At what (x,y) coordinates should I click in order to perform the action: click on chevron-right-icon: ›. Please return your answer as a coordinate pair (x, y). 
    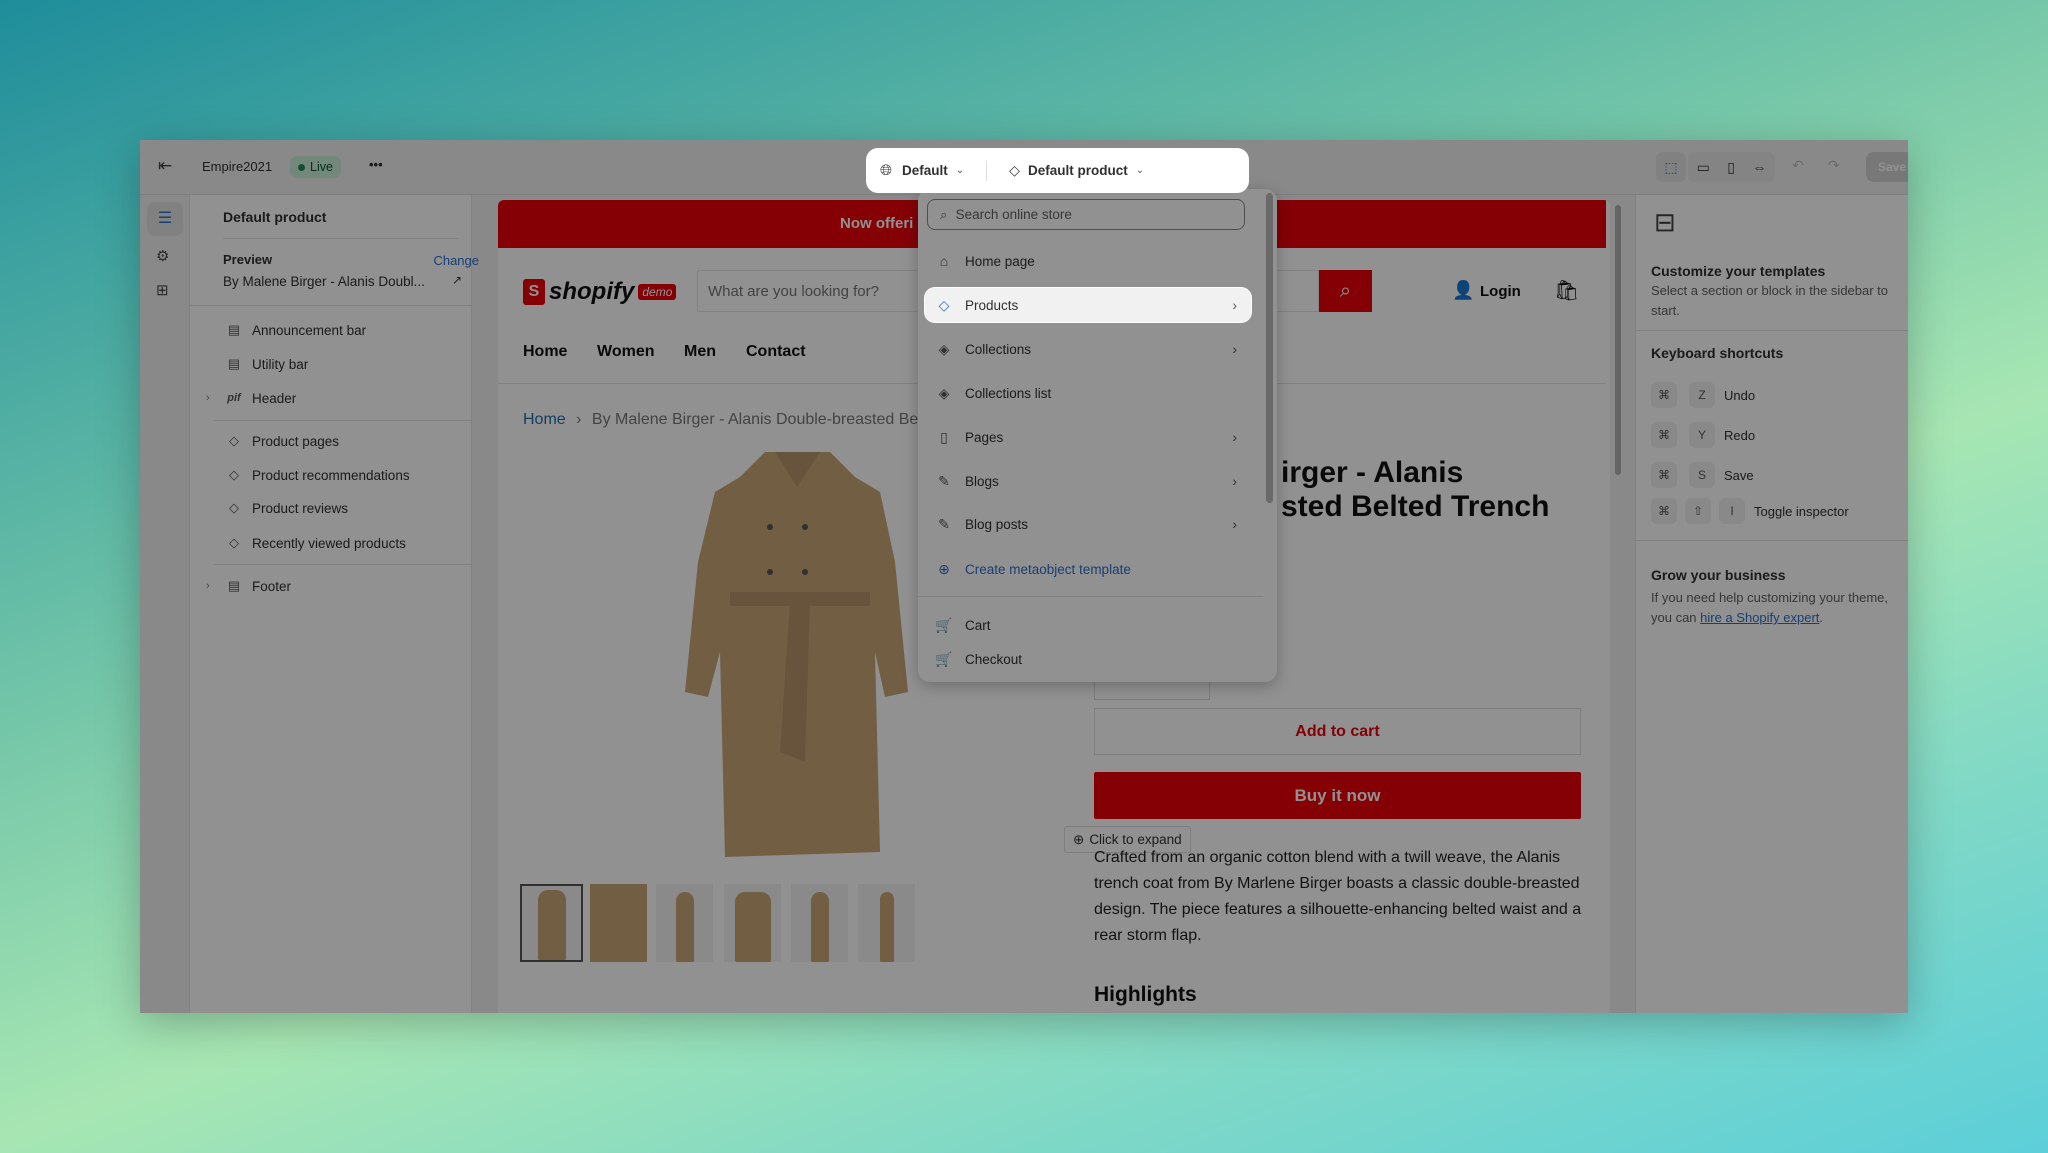
    Looking at the image, I should click on (1234, 305).